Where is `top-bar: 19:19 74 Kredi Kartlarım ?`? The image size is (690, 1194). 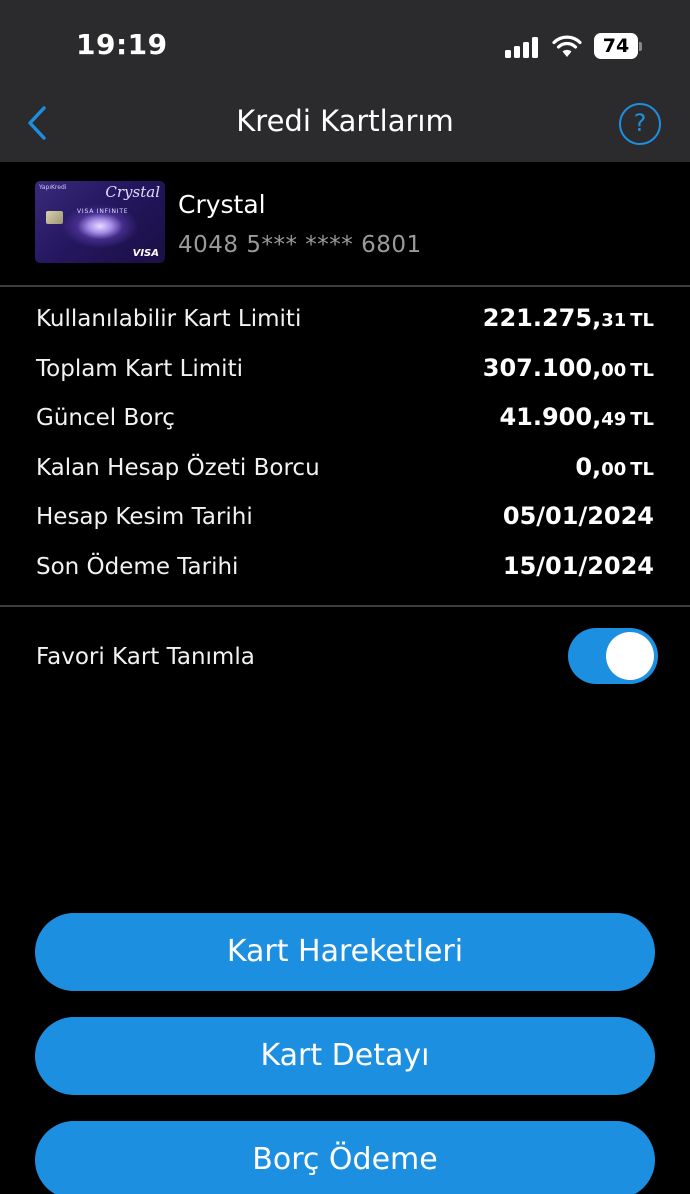 top-bar: 19:19 74 Kredi Kartlarım ? is located at coordinates (345, 81).